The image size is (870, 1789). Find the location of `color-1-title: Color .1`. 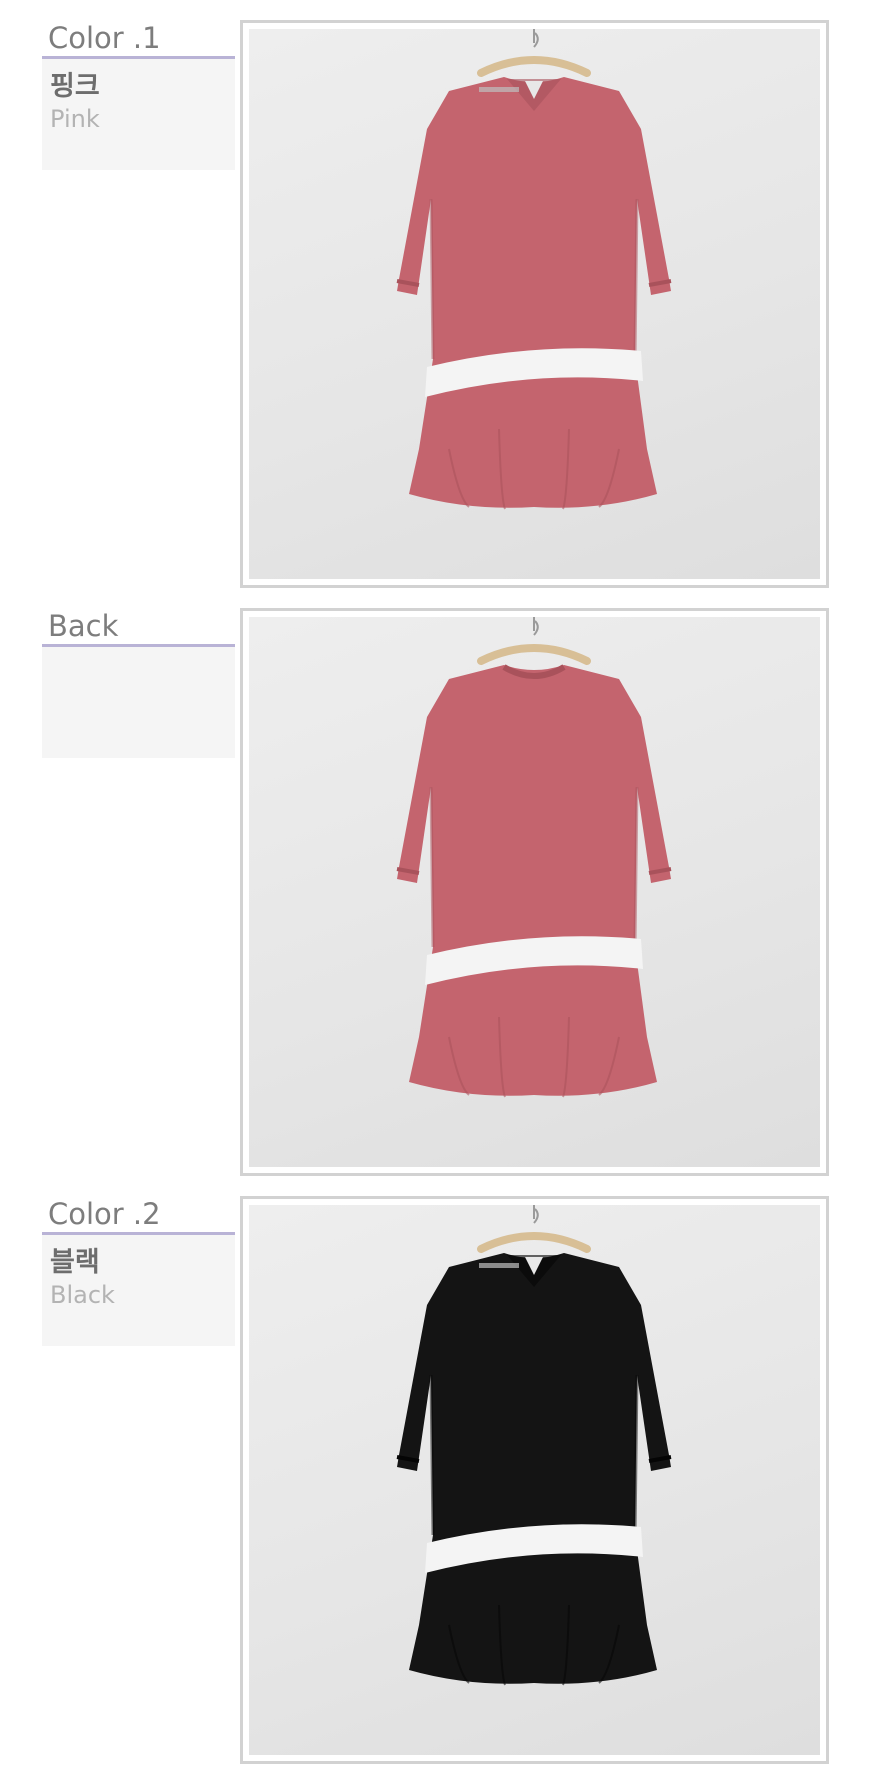

color-1-title: Color .1 is located at coordinates (138, 39).